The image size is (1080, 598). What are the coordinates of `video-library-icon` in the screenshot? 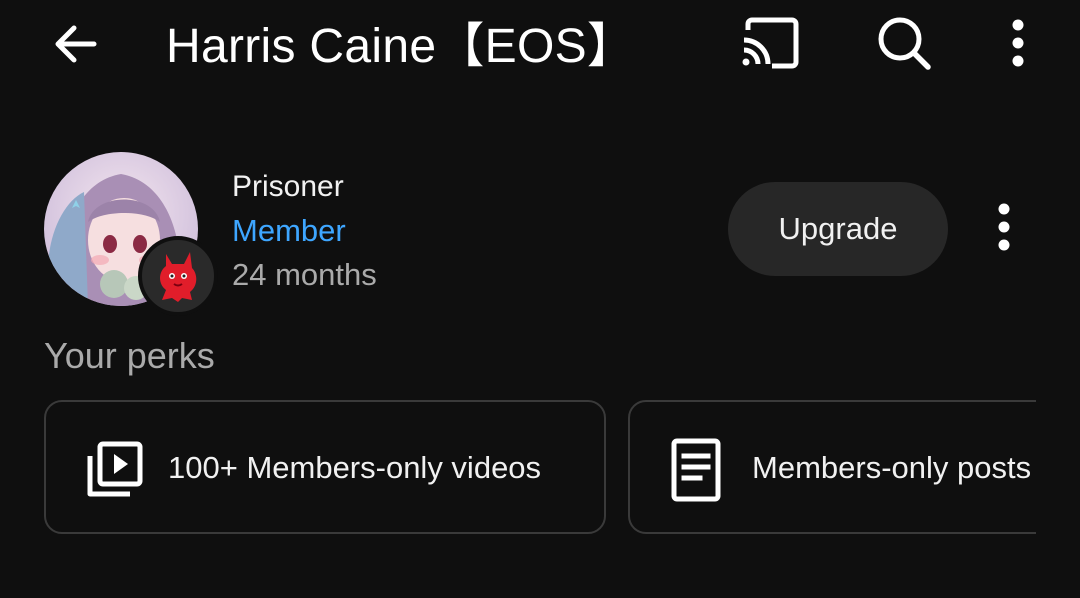 It's located at (114, 470).